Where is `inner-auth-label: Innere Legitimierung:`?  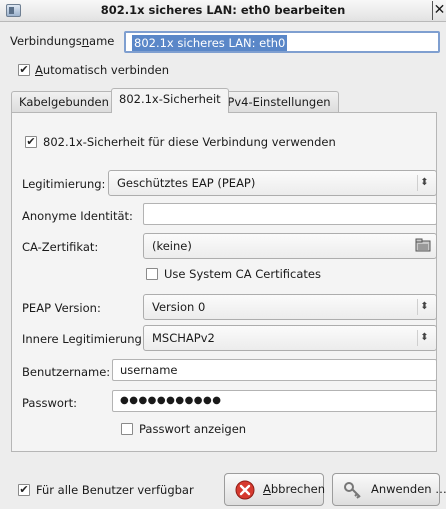
inner-auth-label: Innere Legitimierung: is located at coordinates (84, 339).